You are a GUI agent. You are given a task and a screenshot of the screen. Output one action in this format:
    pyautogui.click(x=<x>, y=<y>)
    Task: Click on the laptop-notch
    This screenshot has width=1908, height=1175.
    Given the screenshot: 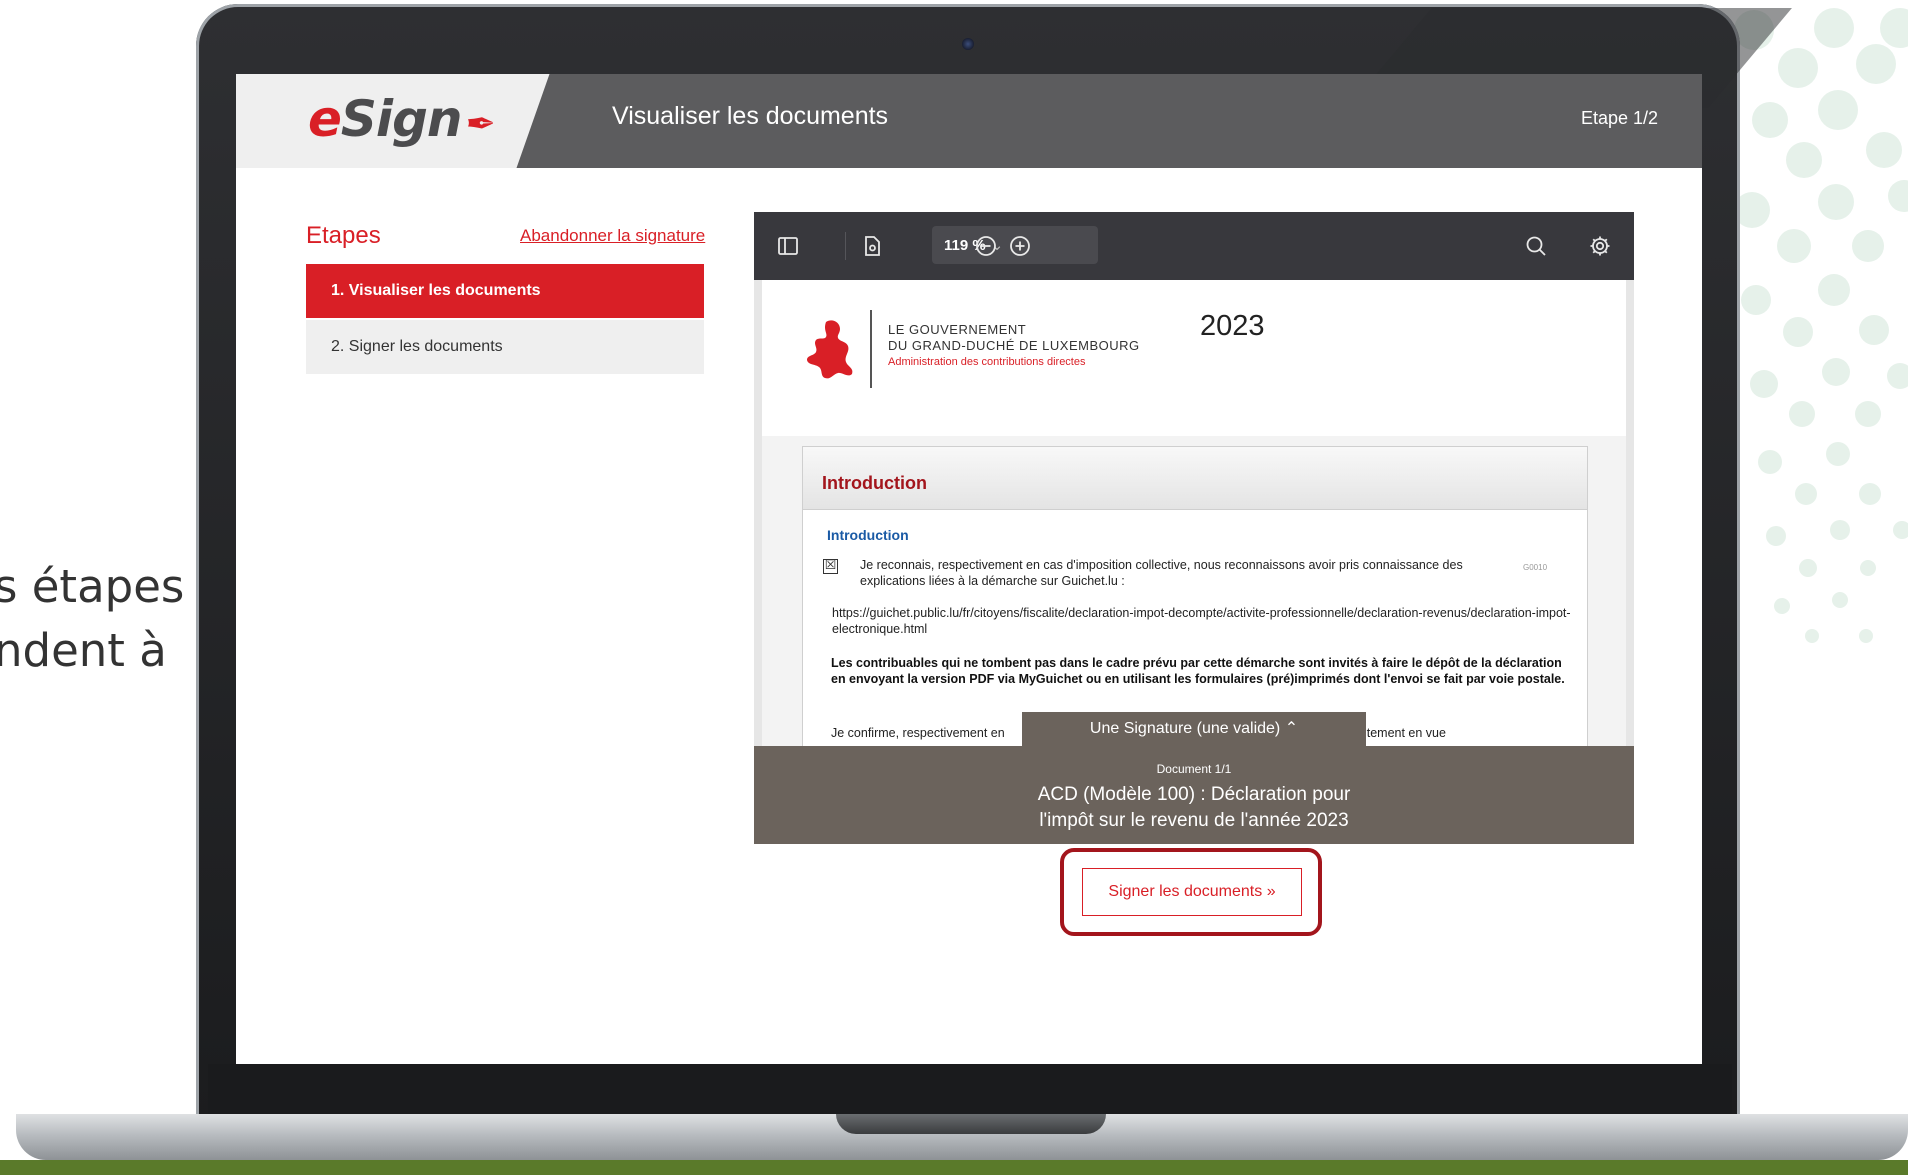 What is the action you would take?
    pyautogui.click(x=971, y=1124)
    